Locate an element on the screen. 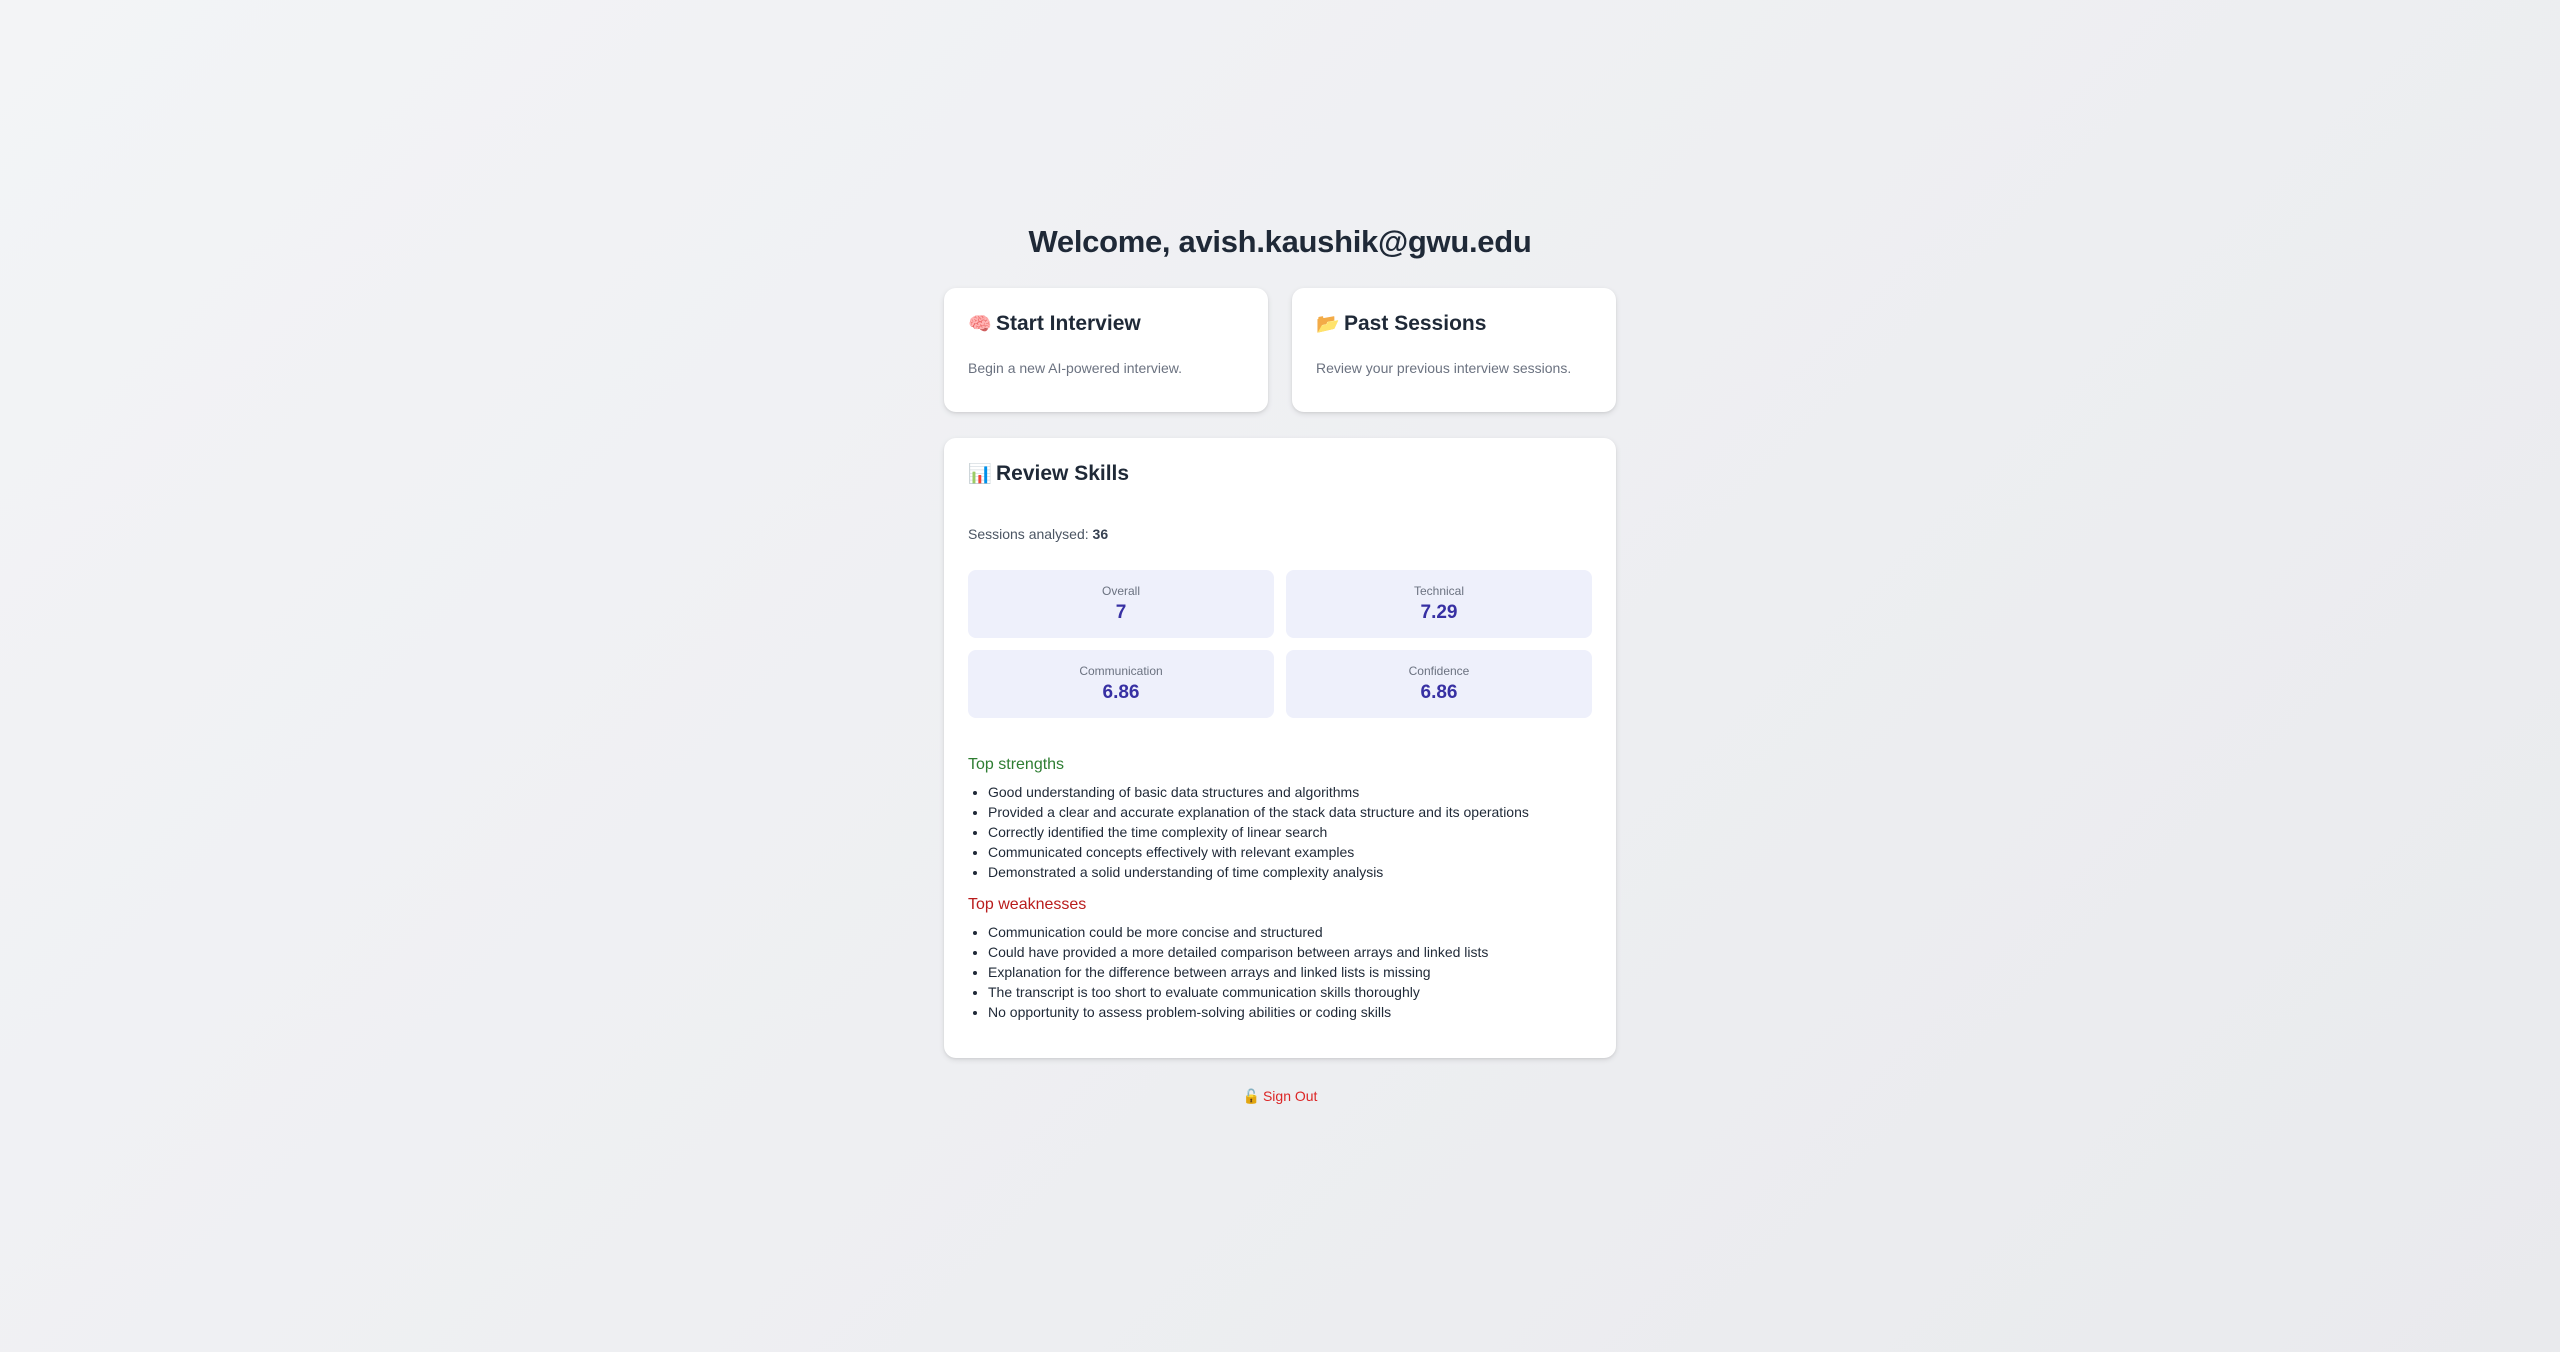  folder-icon: 📂 is located at coordinates (1328, 324).